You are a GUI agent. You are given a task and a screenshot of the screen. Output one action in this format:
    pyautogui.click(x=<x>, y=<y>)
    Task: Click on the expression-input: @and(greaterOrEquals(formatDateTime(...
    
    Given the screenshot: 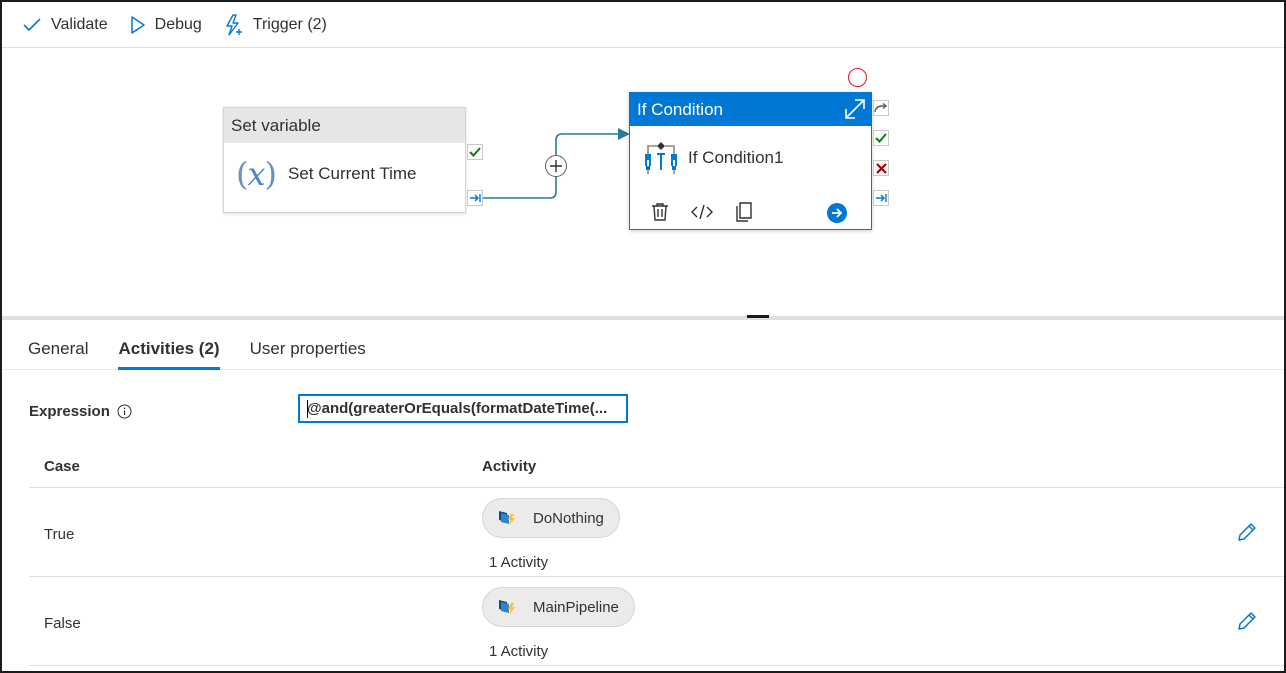 What is the action you would take?
    pyautogui.click(x=463, y=408)
    